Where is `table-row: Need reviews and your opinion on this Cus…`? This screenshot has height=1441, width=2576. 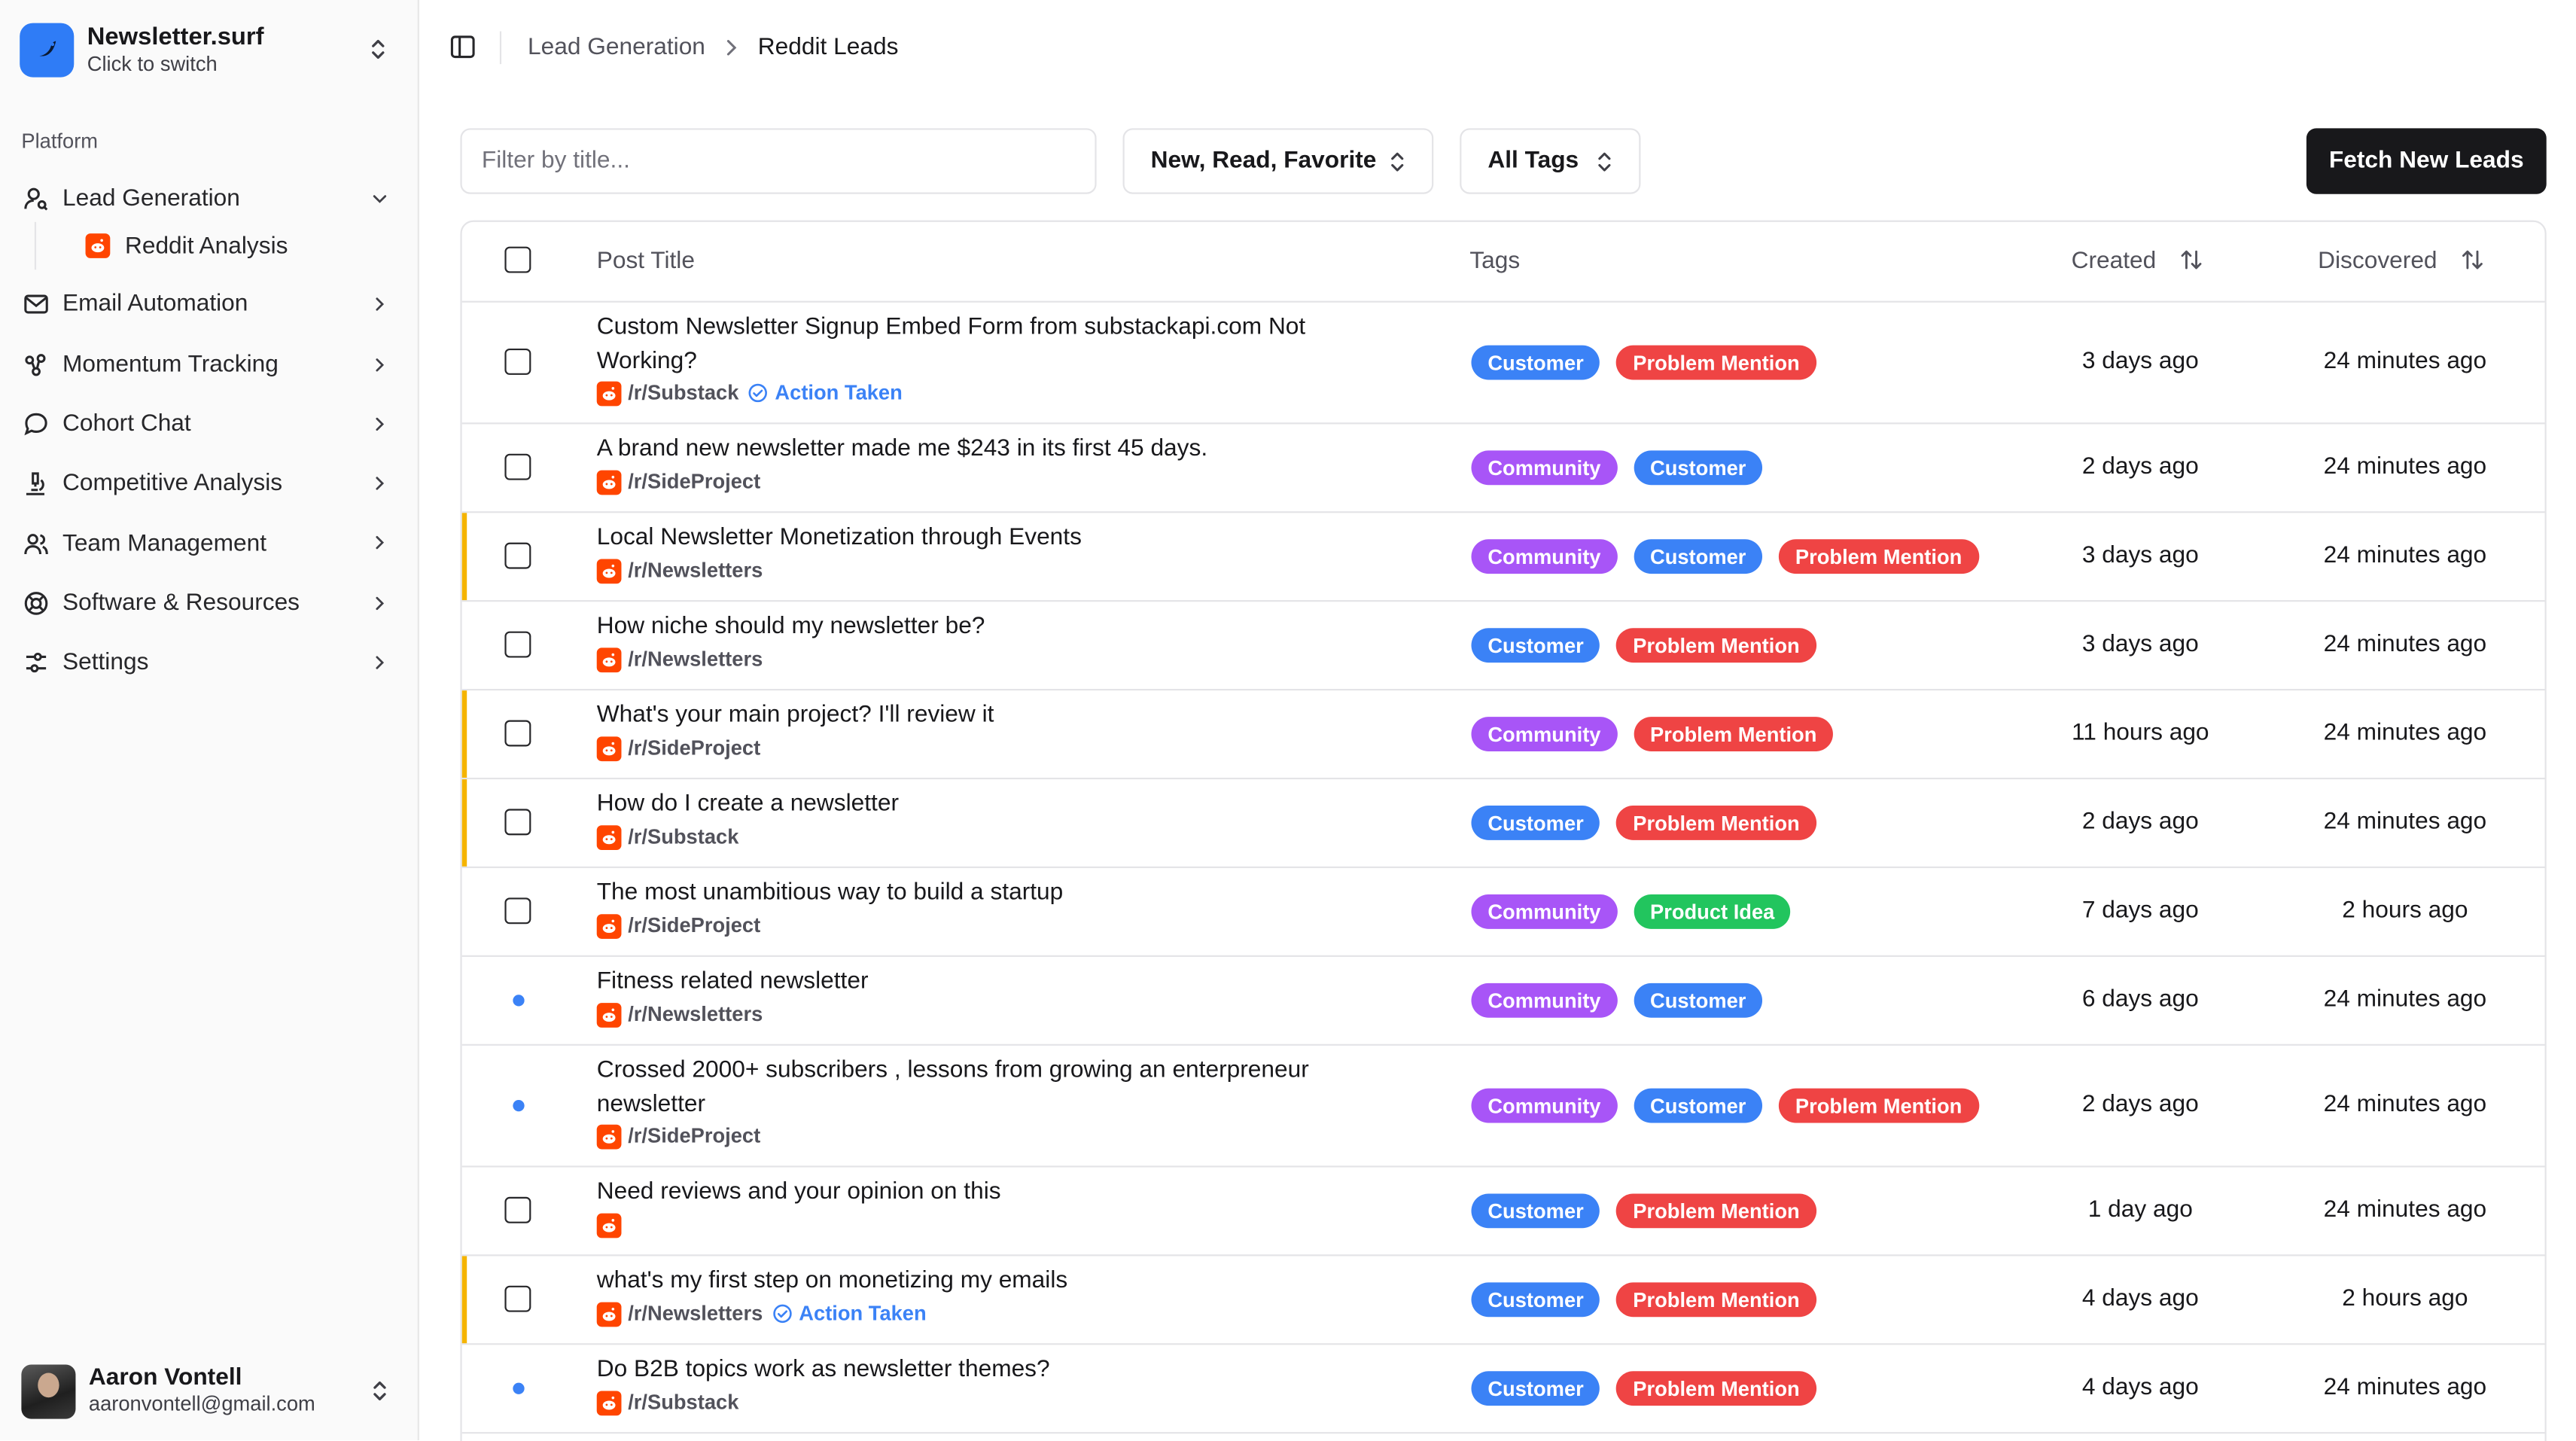 table-row: Need reviews and your opinion on this Cus… is located at coordinates (1503, 1212).